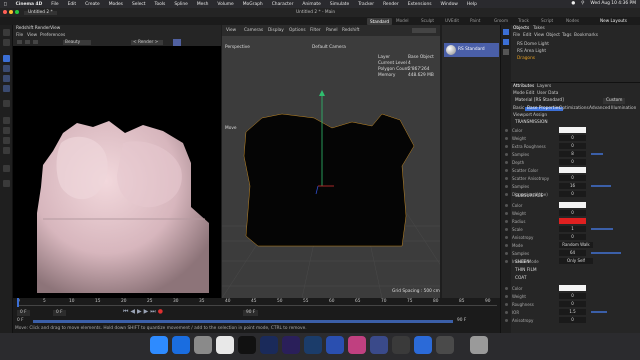 The height and width of the screenshot is (360, 640). I want to click on menu-create: Create, so click(92, 4).